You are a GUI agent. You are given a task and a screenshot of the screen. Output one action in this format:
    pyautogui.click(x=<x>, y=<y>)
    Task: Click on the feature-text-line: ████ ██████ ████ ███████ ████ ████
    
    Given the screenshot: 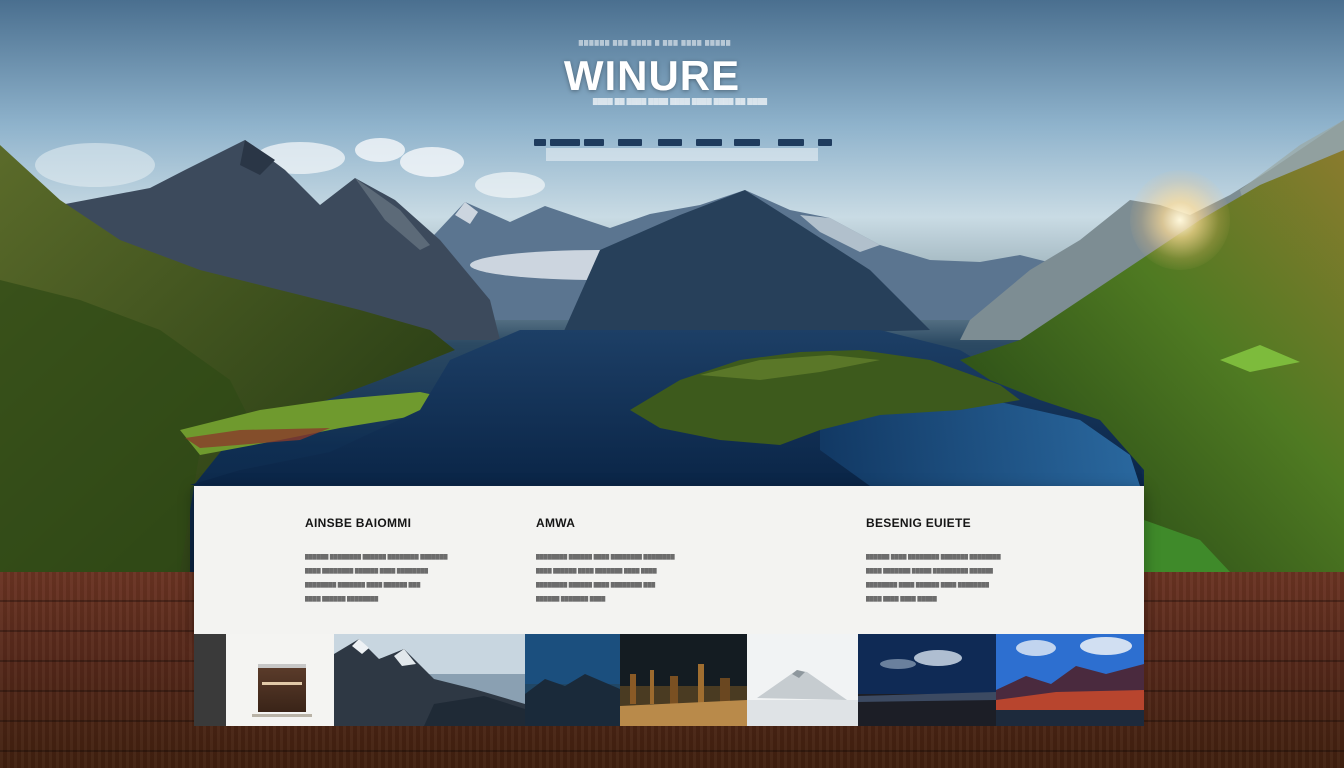 What is the action you would take?
    pyautogui.click(x=596, y=571)
    